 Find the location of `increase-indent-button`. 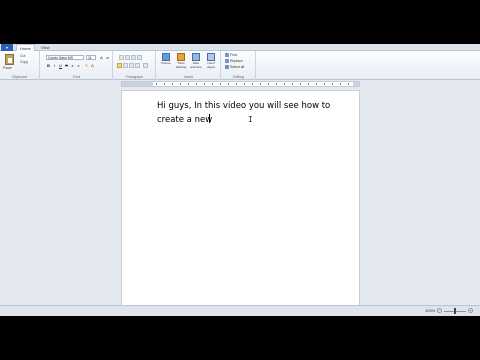

increase-indent-button is located at coordinates (127, 57).